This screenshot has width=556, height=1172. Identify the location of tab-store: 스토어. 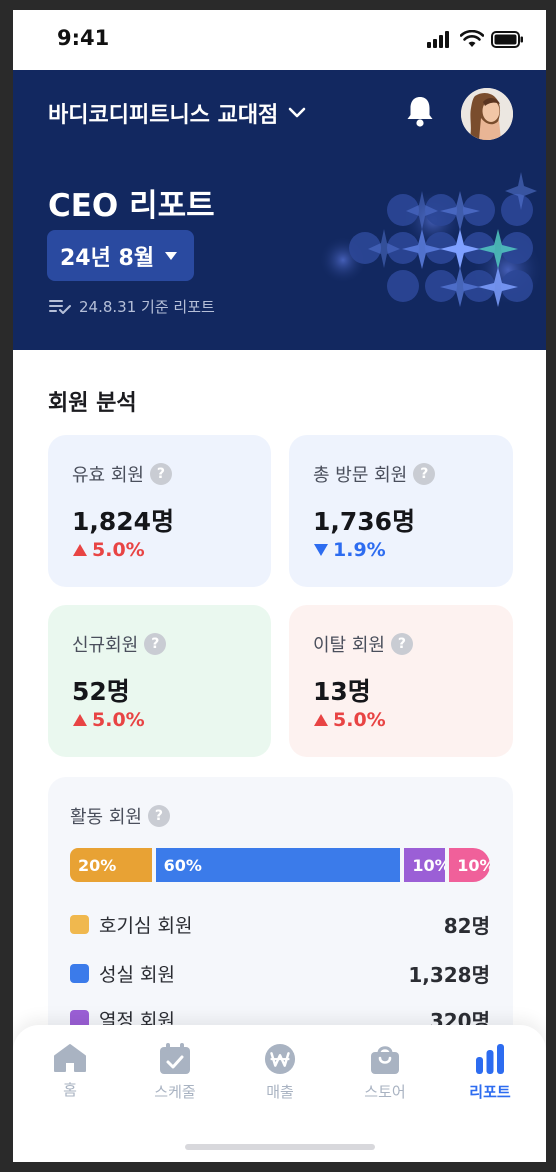
(385, 1072).